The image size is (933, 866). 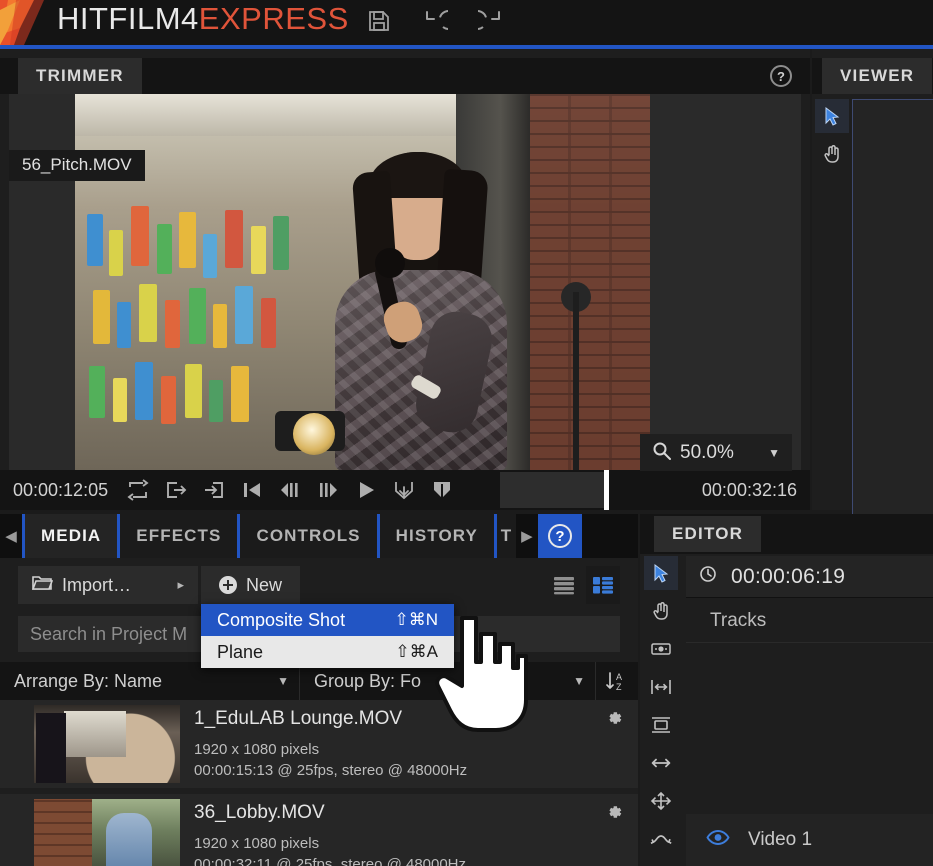 What do you see at coordinates (708, 576) in the screenshot?
I see `clock-icon` at bounding box center [708, 576].